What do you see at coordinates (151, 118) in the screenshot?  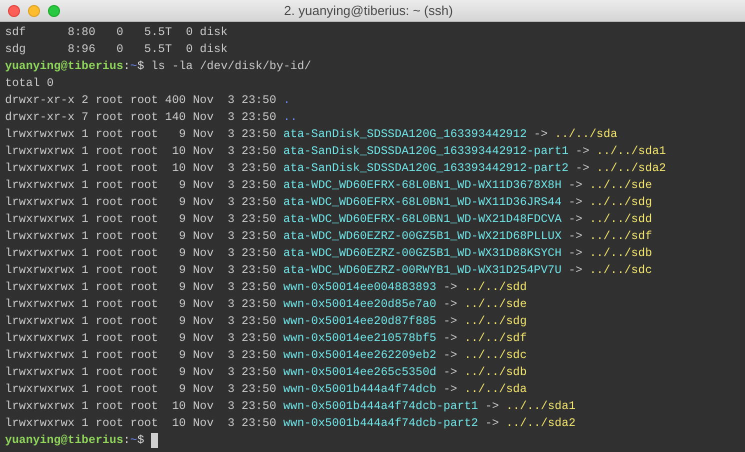 I see `terminal-line: drwxr-xr-x 7 root root 140 Nov 3 23:50 ..` at bounding box center [151, 118].